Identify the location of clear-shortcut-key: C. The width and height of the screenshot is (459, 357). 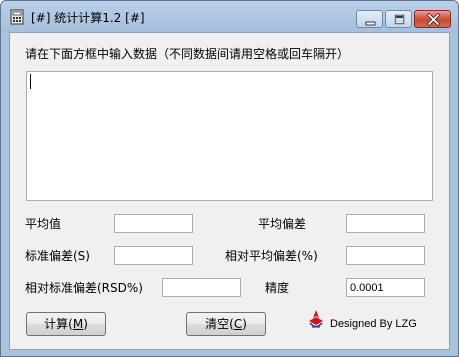
(238, 324).